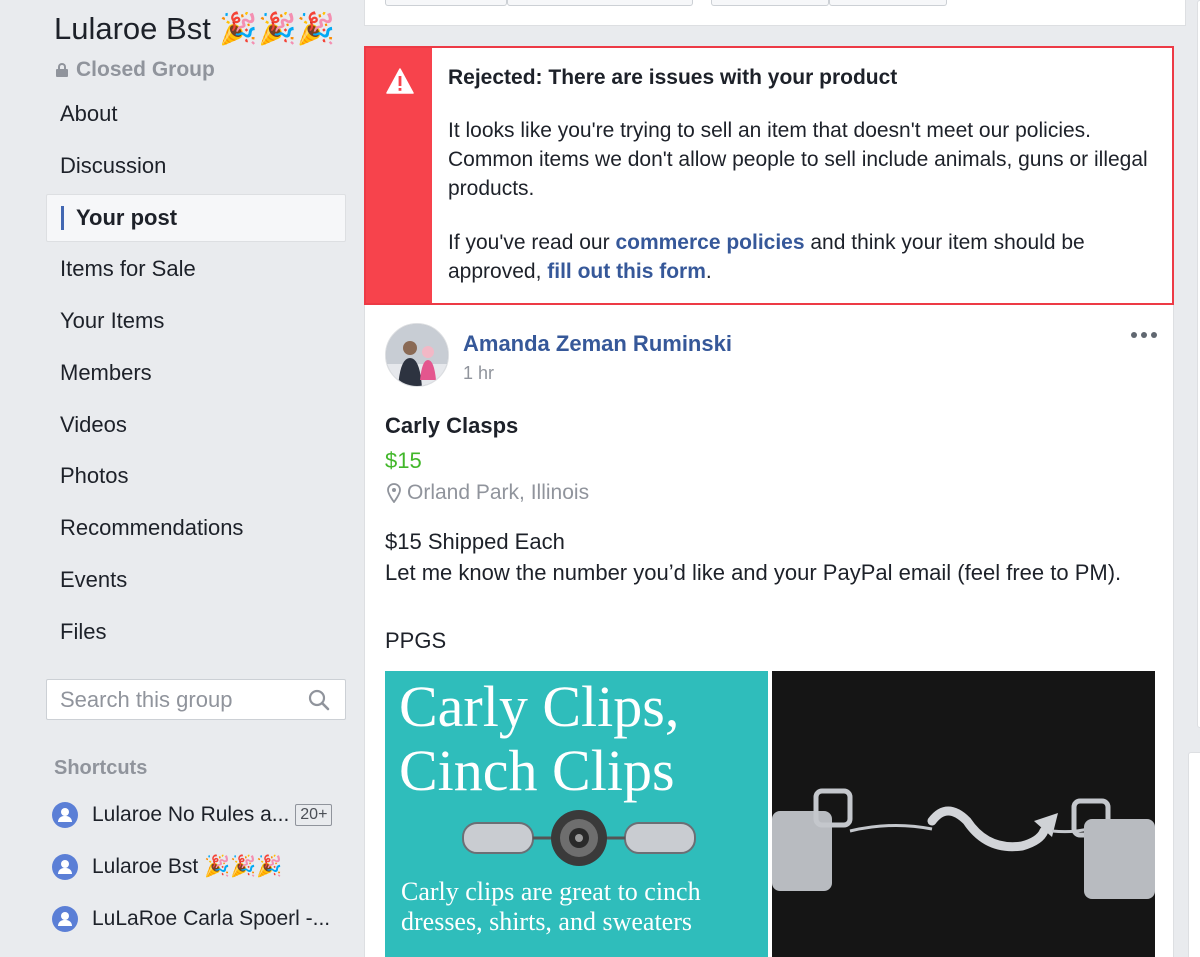  Describe the element at coordinates (196, 632) in the screenshot. I see `nav-item-files: Files` at that location.